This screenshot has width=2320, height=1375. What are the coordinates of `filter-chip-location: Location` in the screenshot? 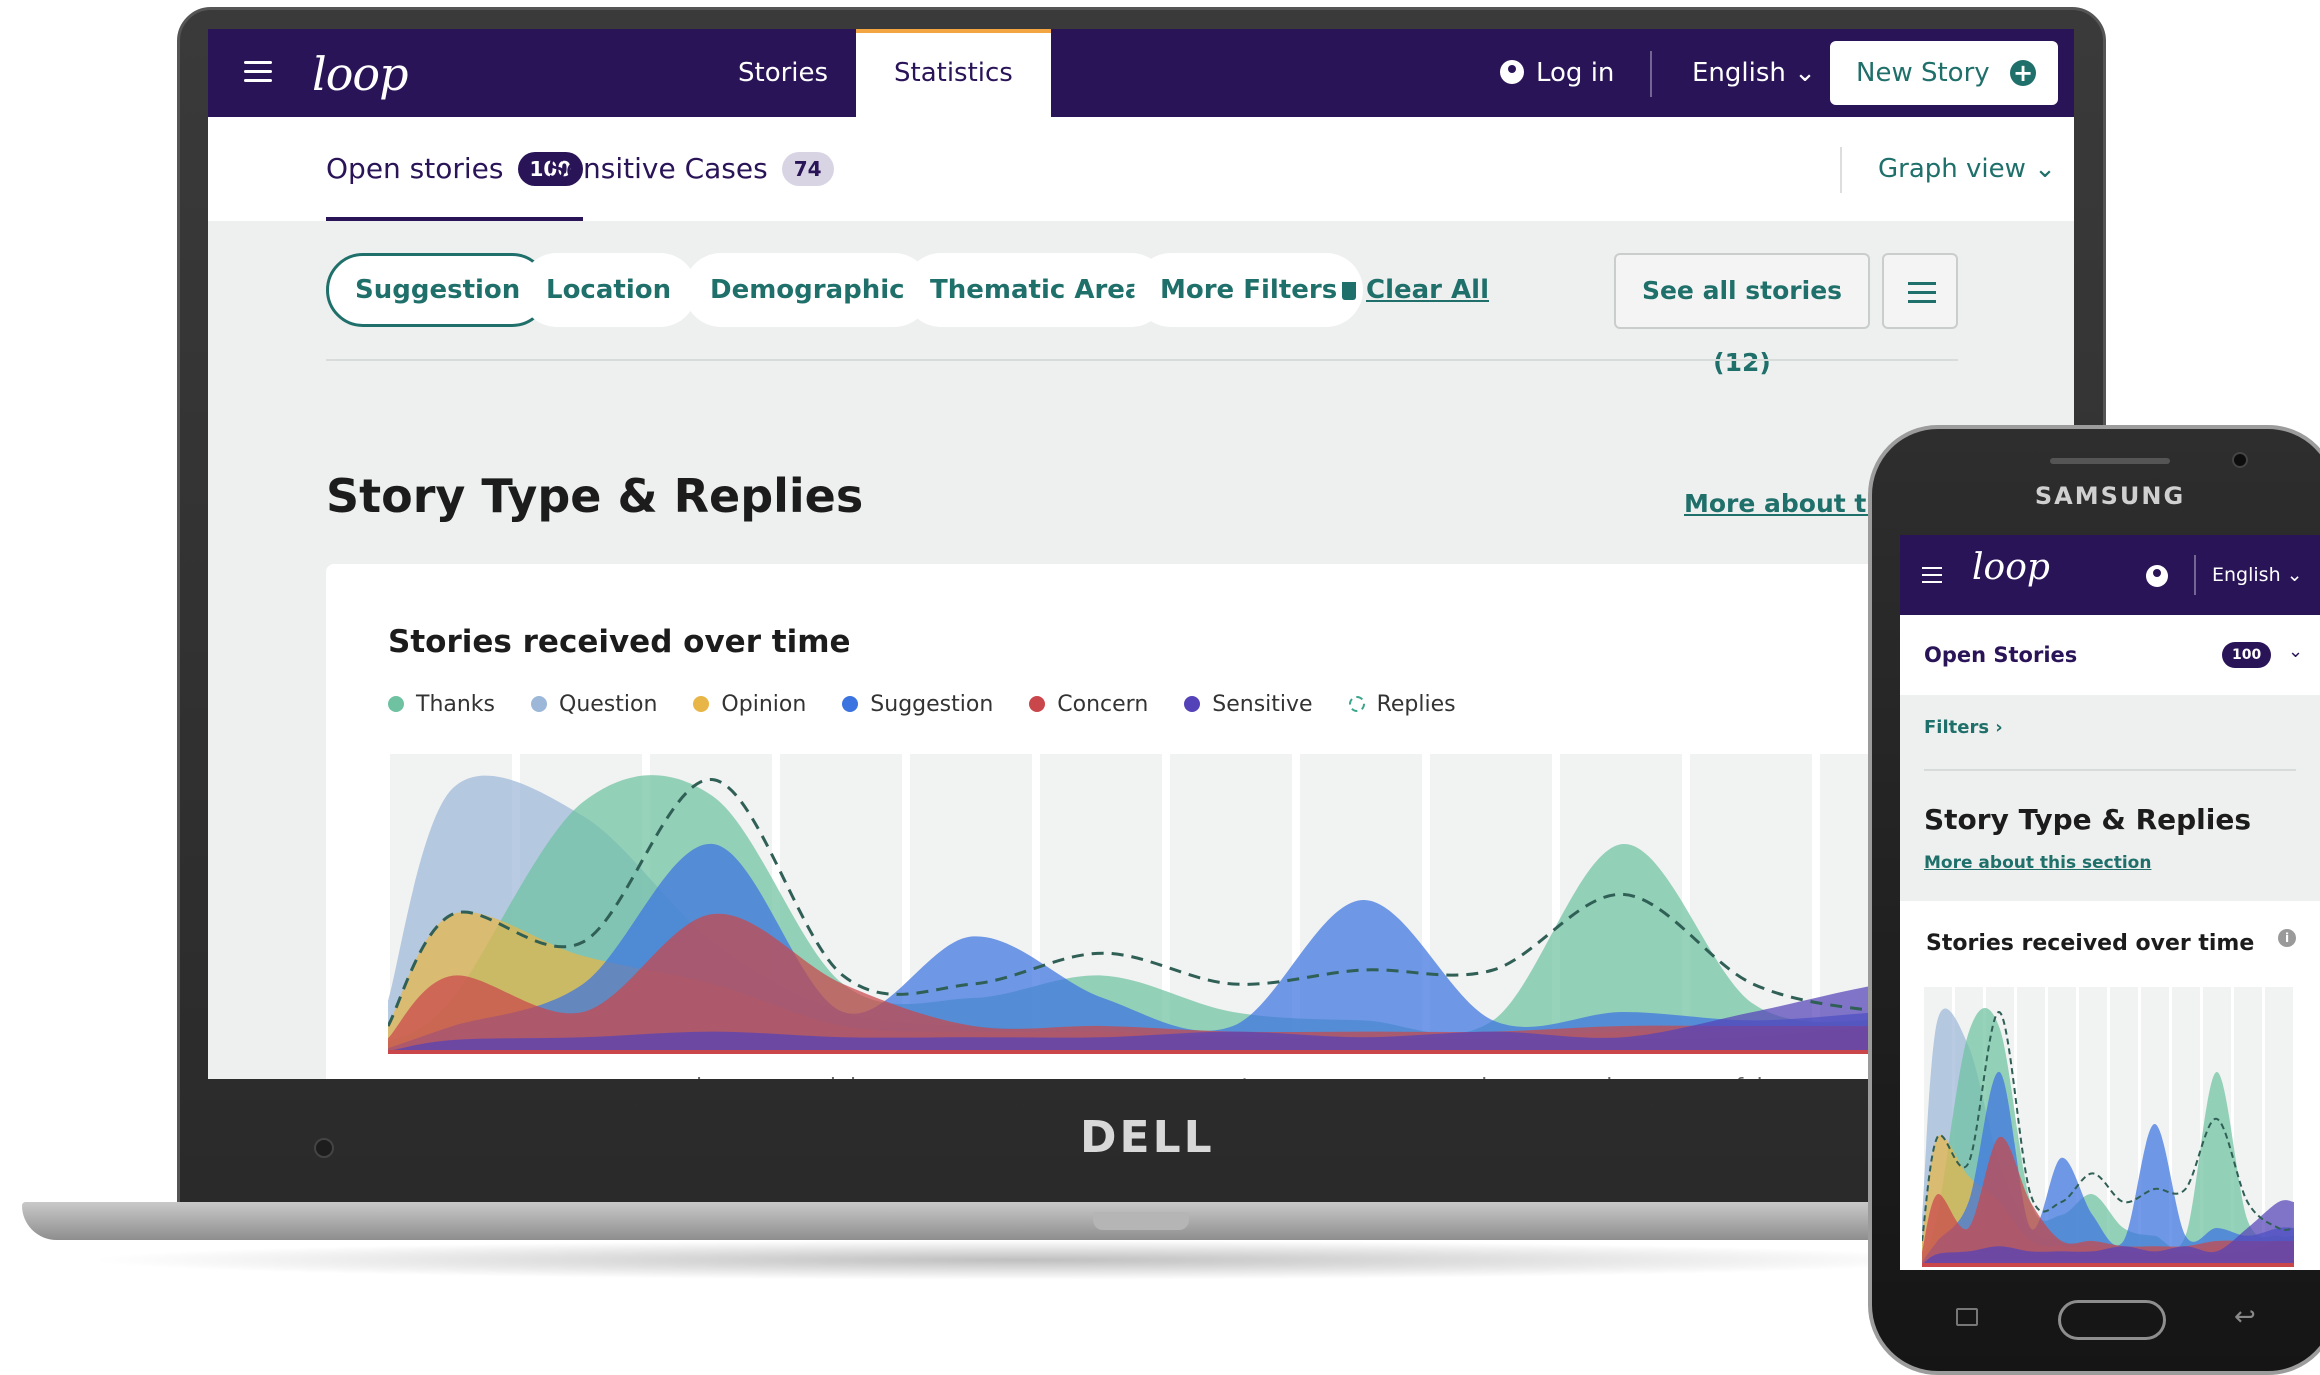 It's located at (609, 290).